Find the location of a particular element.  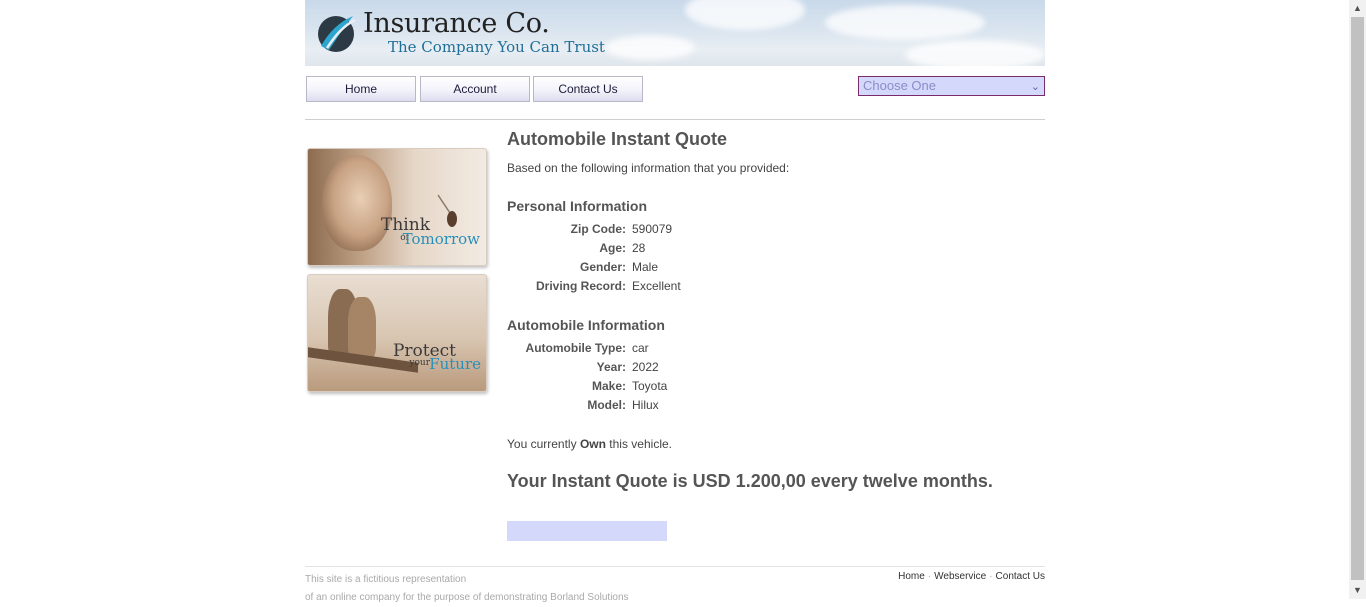

info-row-zip: Zip Code: 590079 is located at coordinates (707, 231).